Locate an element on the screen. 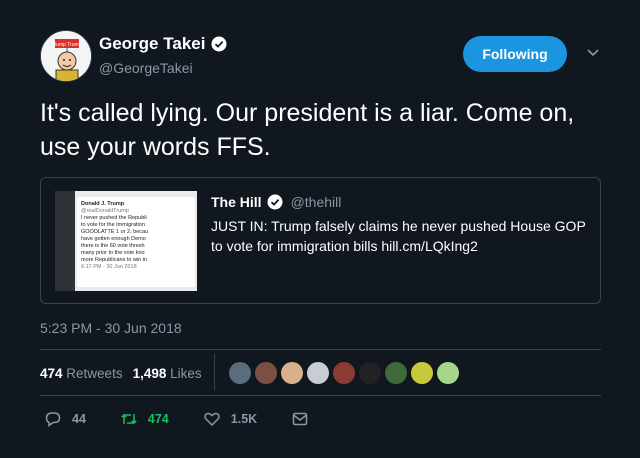  like-button: 1.5K is located at coordinates (230, 419).